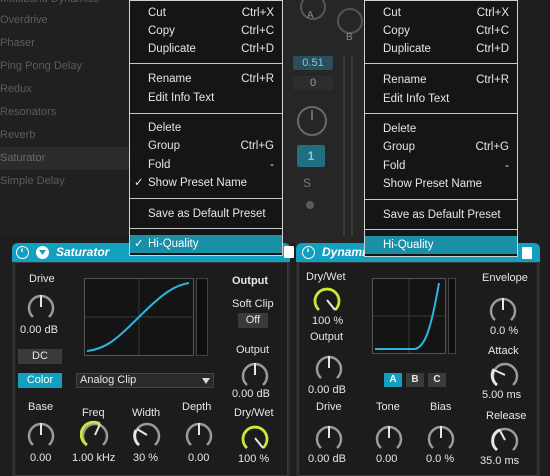 This screenshot has width=550, height=476. I want to click on track-activator-button: 1, so click(311, 156).